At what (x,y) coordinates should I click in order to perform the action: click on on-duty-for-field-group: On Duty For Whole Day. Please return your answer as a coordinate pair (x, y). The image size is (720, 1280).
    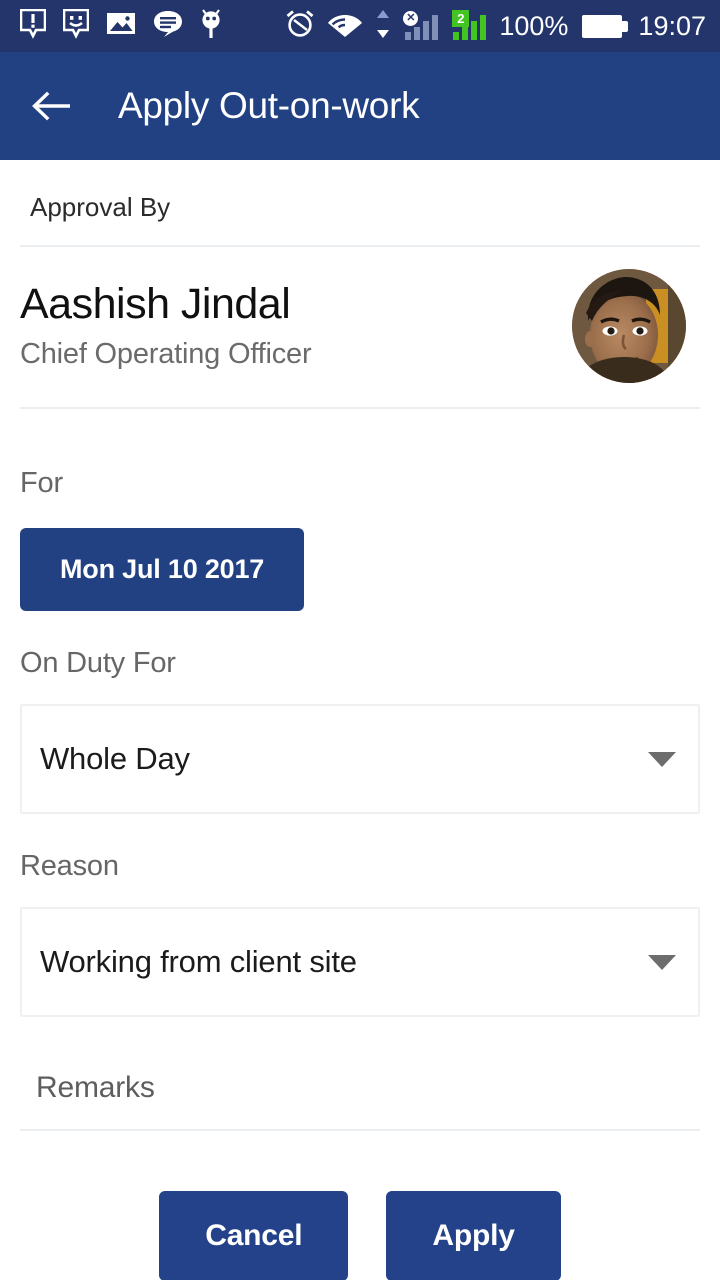
    Looking at the image, I should click on (360, 712).